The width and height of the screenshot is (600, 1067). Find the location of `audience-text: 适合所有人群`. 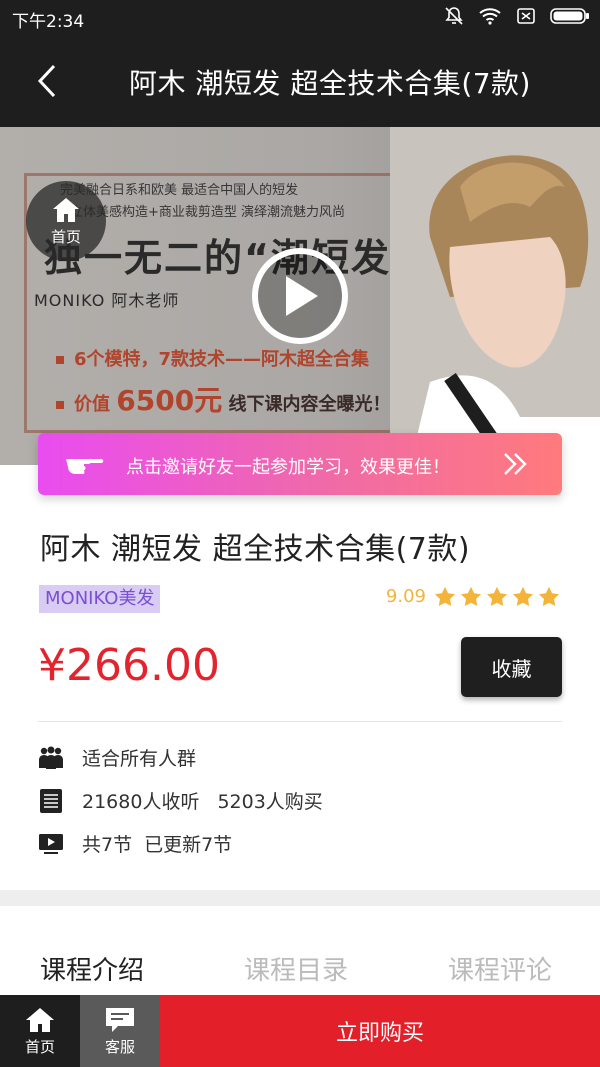

audience-text: 适合所有人群 is located at coordinates (139, 759).